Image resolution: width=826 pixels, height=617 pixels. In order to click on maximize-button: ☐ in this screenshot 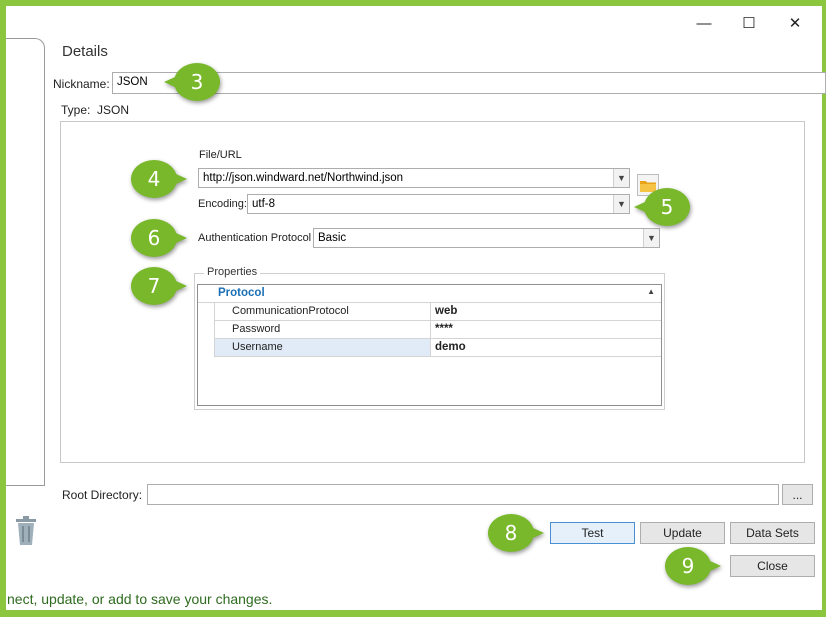, I will do `click(749, 23)`.